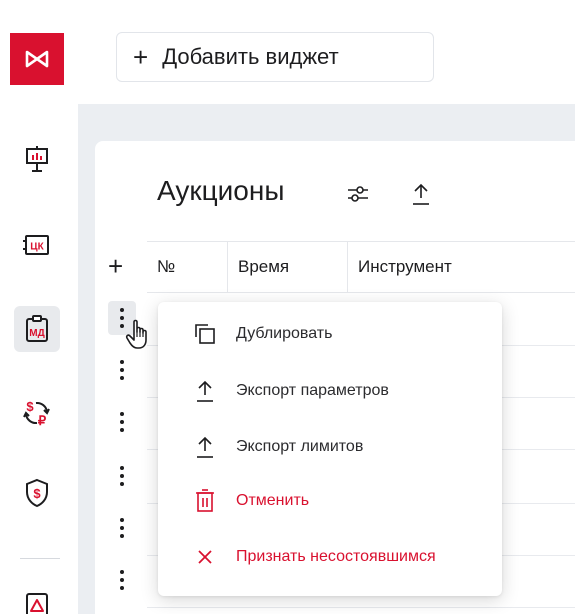 The image size is (575, 614). Describe the element at coordinates (140, 335) in the screenshot. I see `hand-cursor-icon` at that location.